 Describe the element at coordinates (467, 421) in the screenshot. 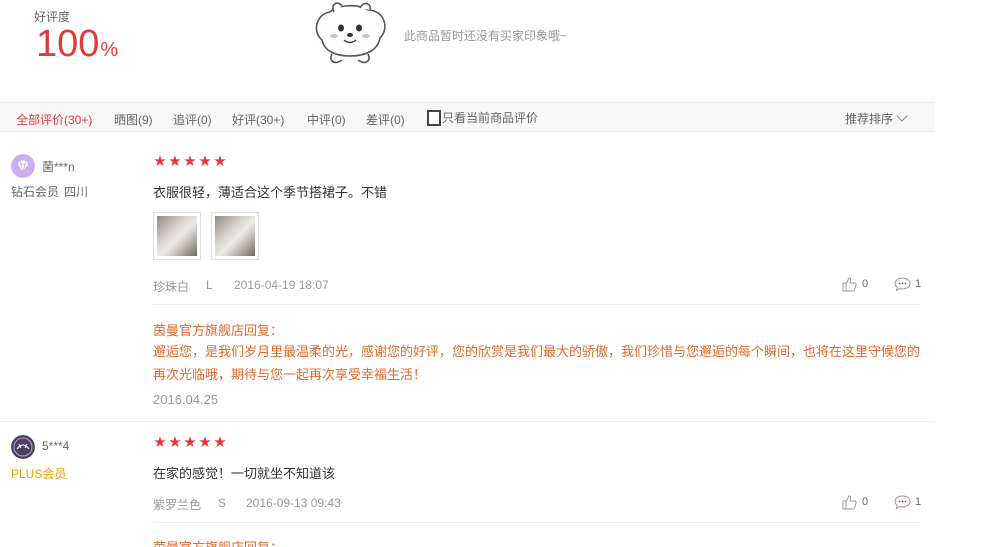

I see `review-separator` at that location.